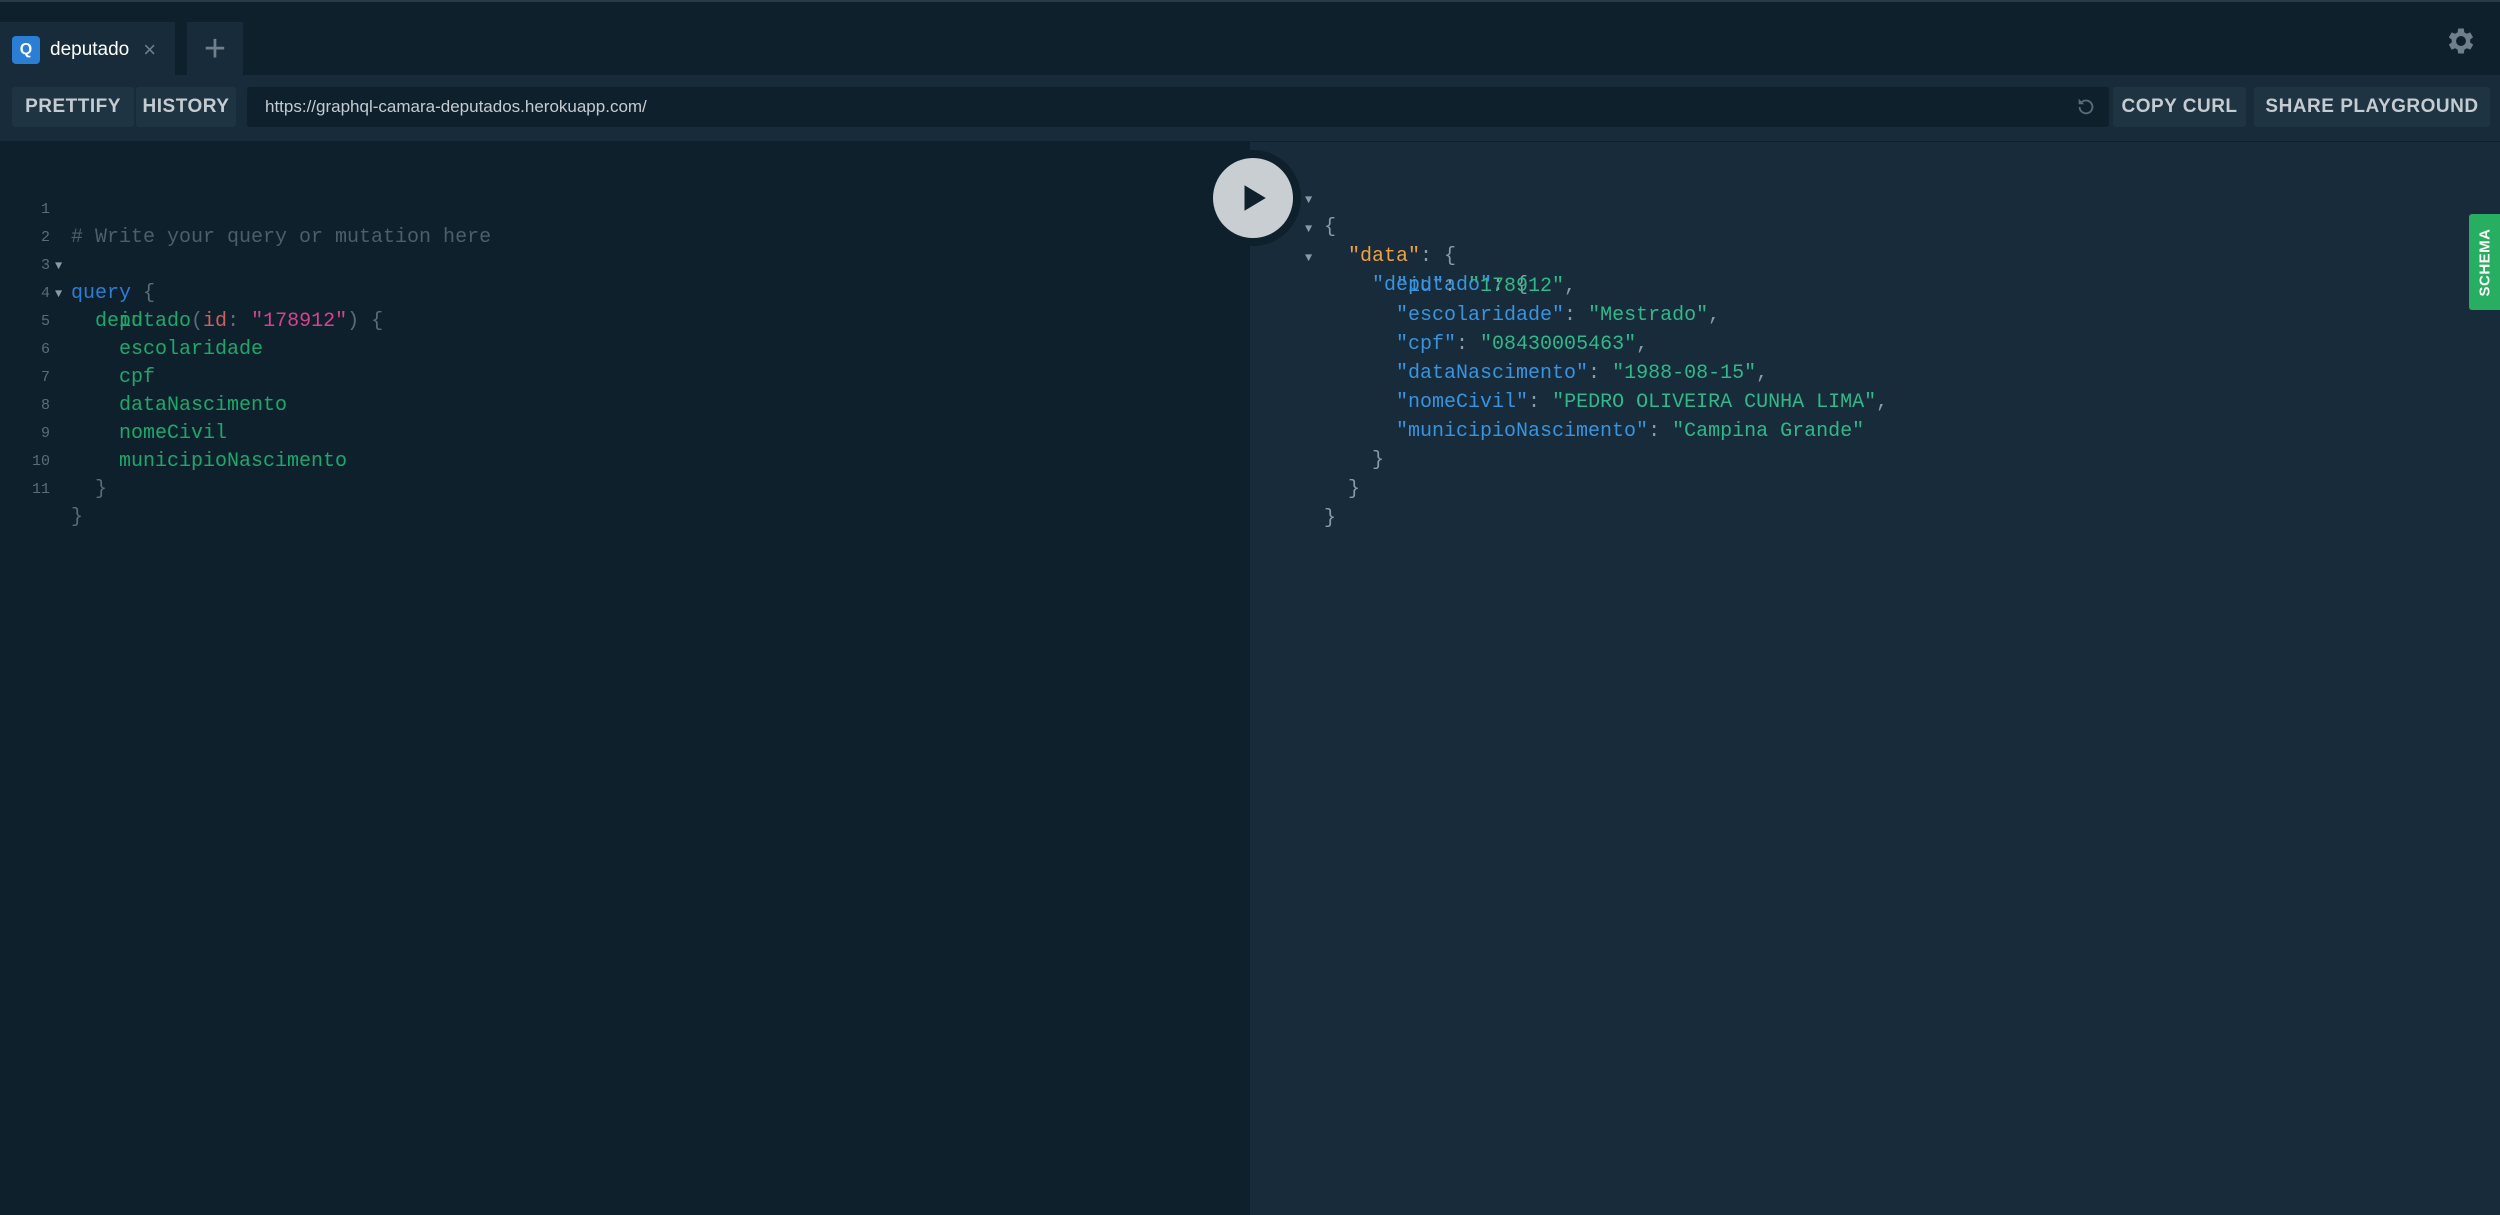 This screenshot has height=1215, width=2500. Describe the element at coordinates (1684, 373) in the screenshot. I see `result-value: "1988-08-15"` at that location.